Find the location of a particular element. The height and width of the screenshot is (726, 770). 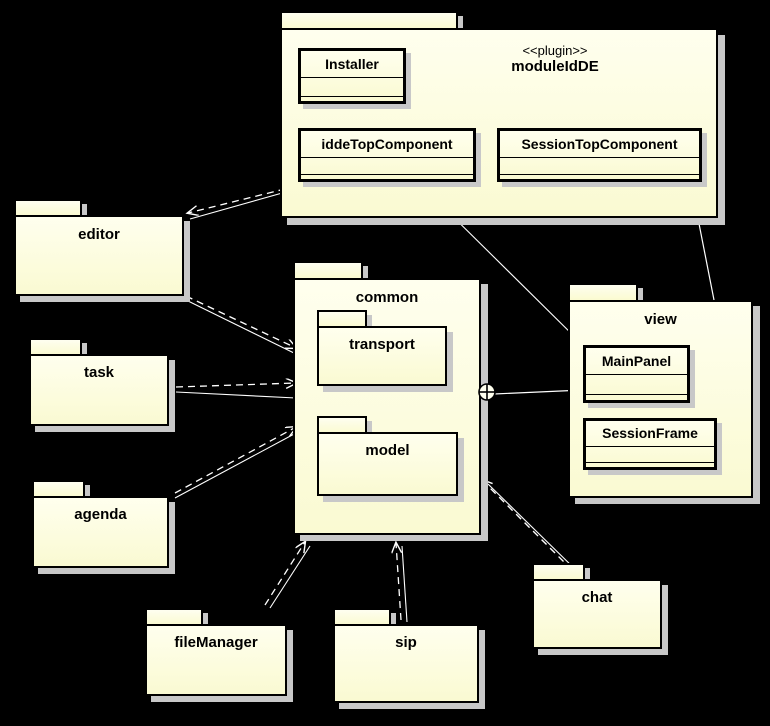

package-name-label: model is located at coordinates (387, 450).